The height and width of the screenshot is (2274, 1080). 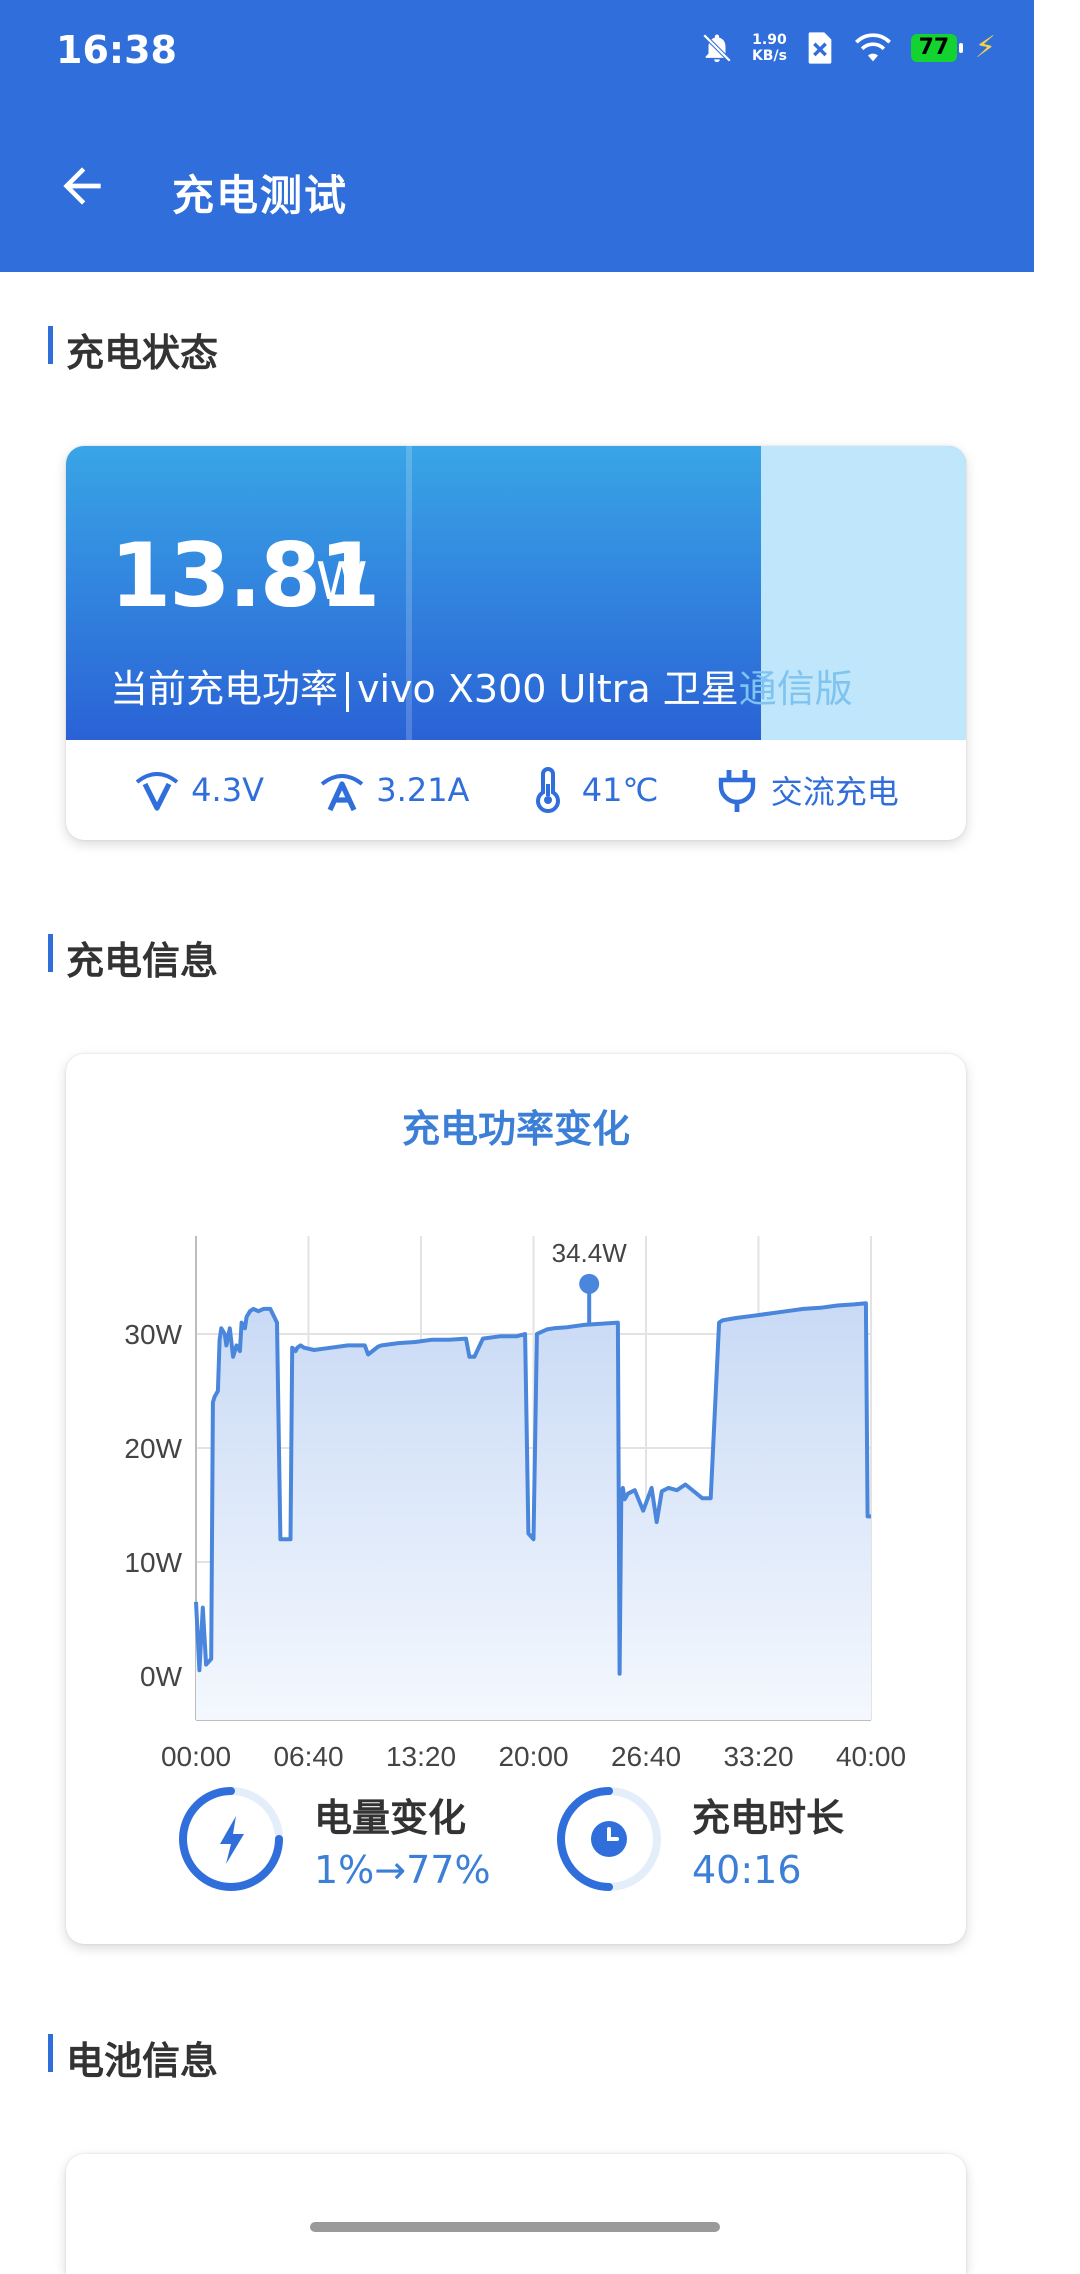 I want to click on section-title-charge-info: 充电信息, so click(x=142, y=961).